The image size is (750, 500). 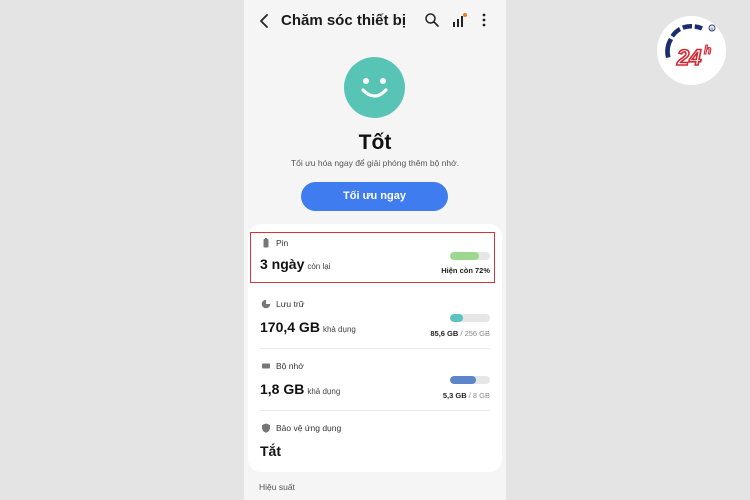 What do you see at coordinates (375, 379) in the screenshot?
I see `memory-row: Bộ nhớ 1,8 GB khả dụng 5,3 GB / 8 GB` at bounding box center [375, 379].